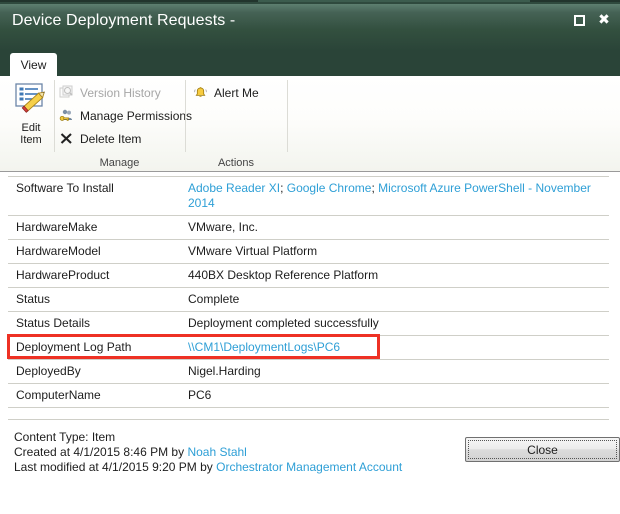 This screenshot has width=620, height=514. What do you see at coordinates (33, 299) in the screenshot?
I see `field-label: Status` at bounding box center [33, 299].